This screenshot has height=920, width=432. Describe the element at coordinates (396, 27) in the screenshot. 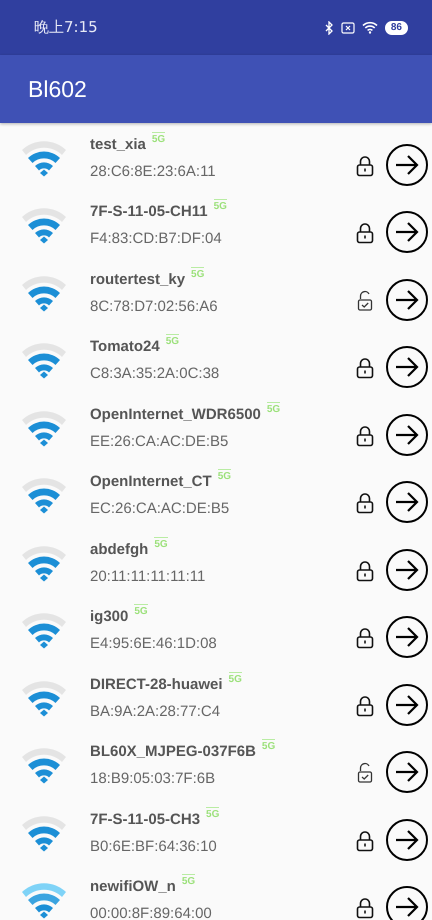

I see `battery-level: 86` at that location.